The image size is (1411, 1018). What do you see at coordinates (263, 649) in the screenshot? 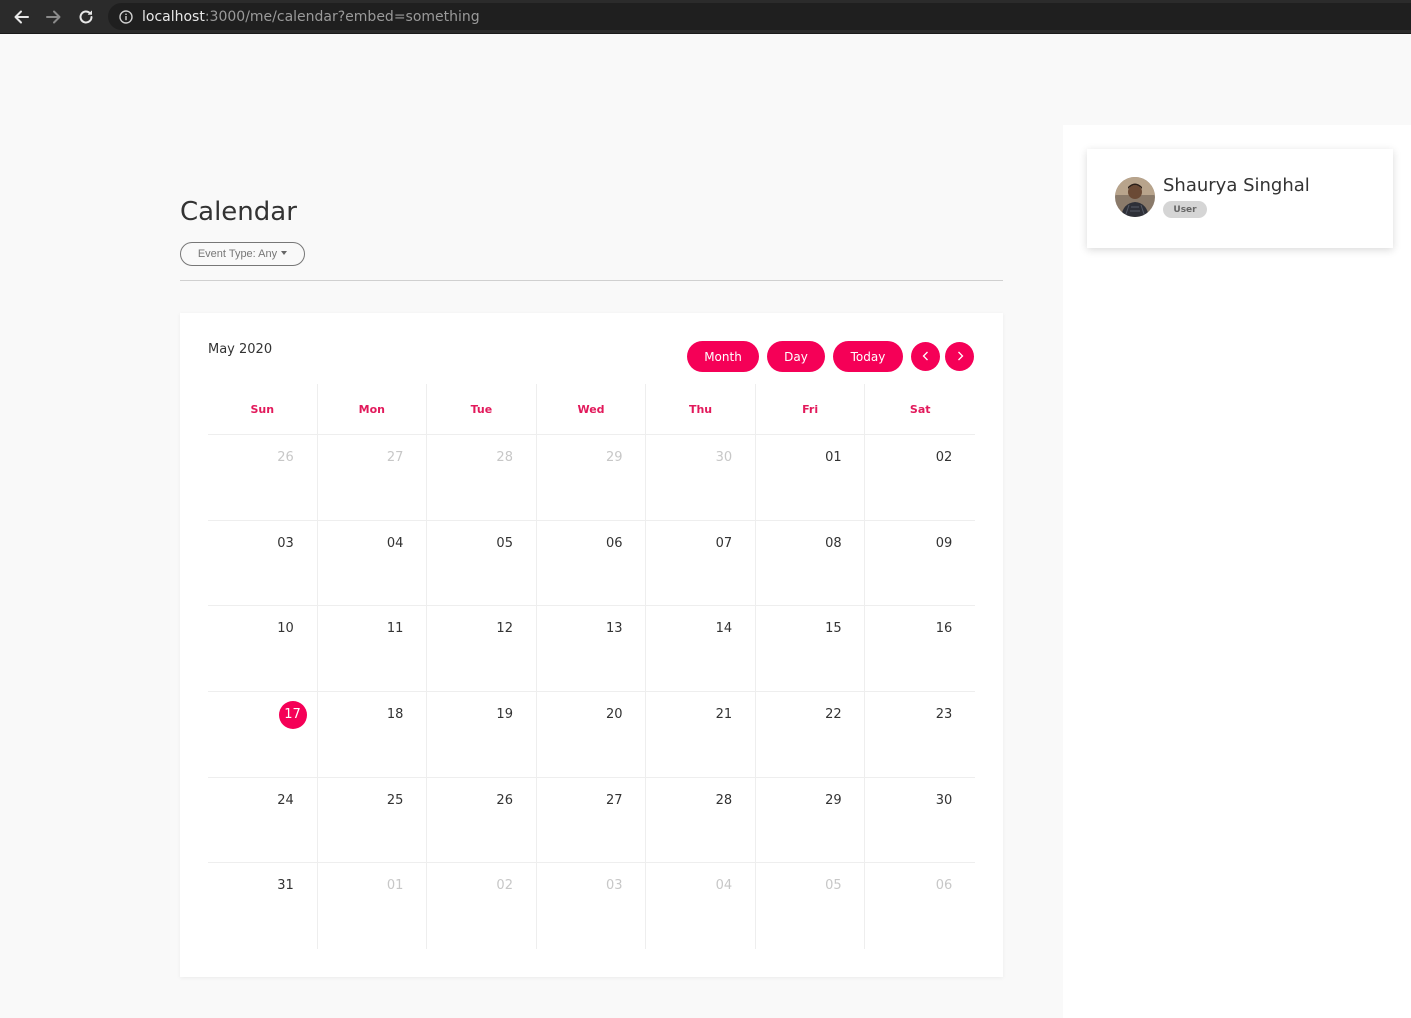
I see `calendar-day-cell: 10` at bounding box center [263, 649].